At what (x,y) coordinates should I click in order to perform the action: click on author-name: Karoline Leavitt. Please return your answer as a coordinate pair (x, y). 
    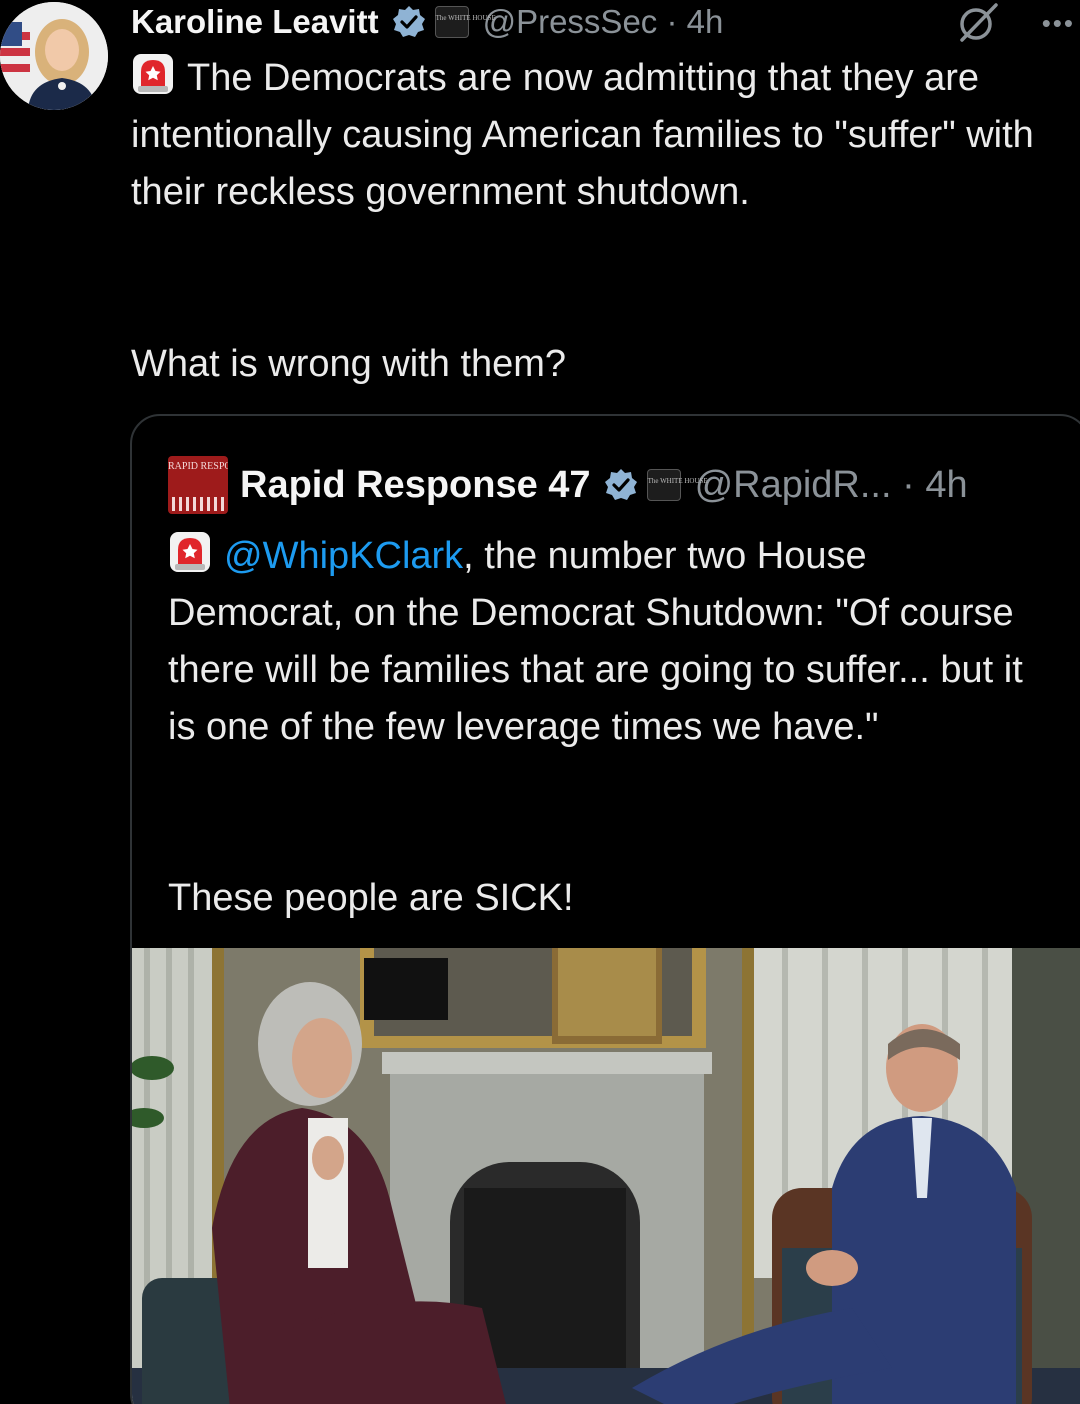
    Looking at the image, I should click on (255, 22).